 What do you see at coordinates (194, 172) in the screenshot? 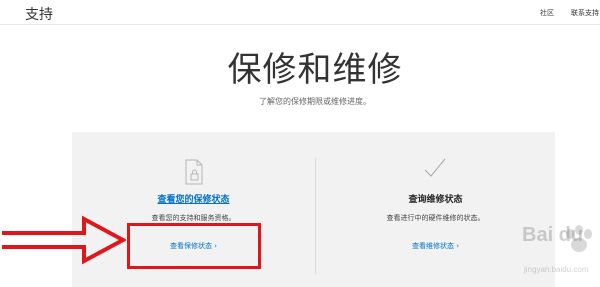
I see `document-lock-icon` at bounding box center [194, 172].